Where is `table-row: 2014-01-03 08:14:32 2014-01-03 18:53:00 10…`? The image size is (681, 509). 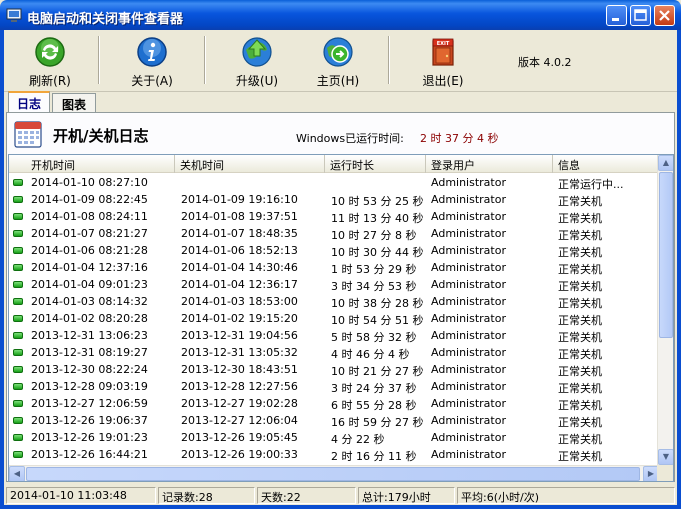
table-row: 2014-01-03 08:14:32 2014-01-03 18:53:00 10… is located at coordinates (334, 301).